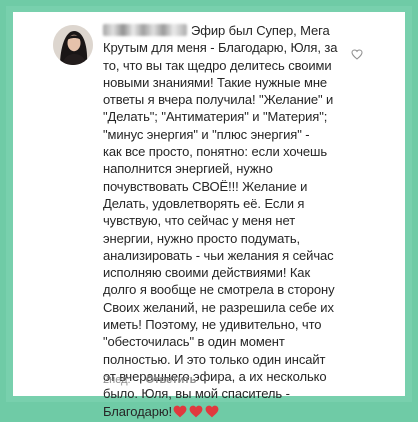 The width and height of the screenshot is (418, 422). Describe the element at coordinates (357, 54) in the screenshot. I see `heart-outline-icon` at that location.